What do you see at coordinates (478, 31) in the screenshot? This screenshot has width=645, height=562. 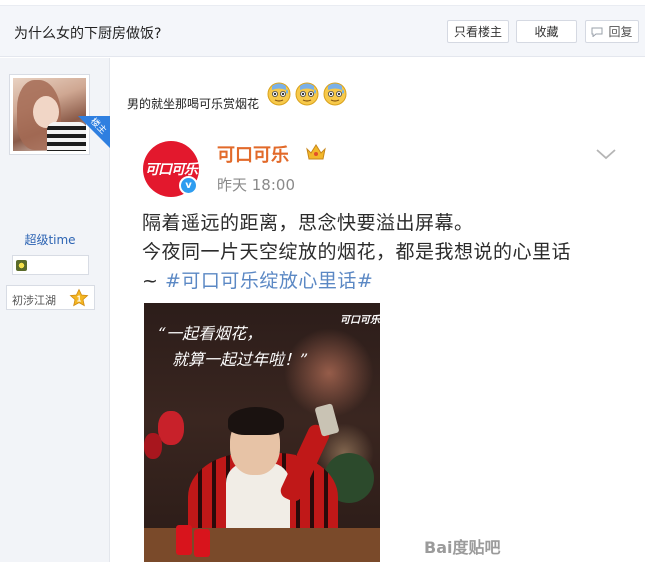 I see `only-op-button: 只看楼主` at bounding box center [478, 31].